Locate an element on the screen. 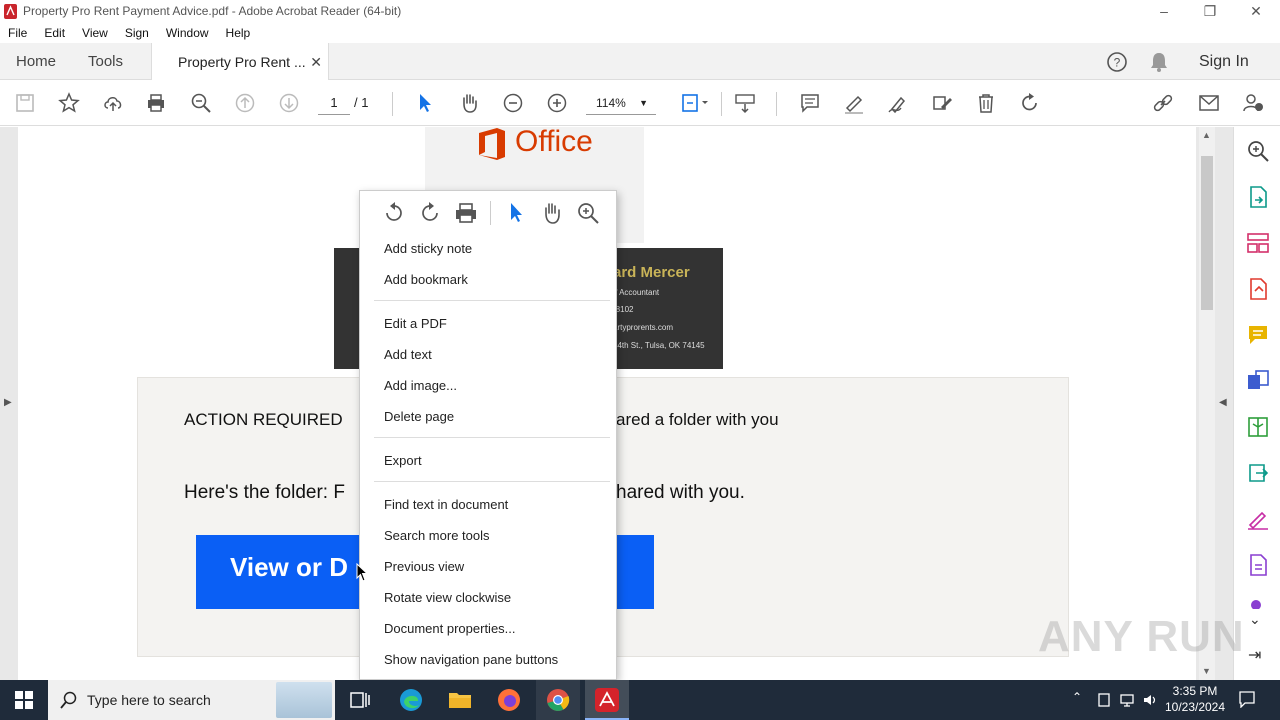 Image resolution: width=1280 pixels, height=720 pixels. keyboard-scroll-icon is located at coordinates (745, 103).